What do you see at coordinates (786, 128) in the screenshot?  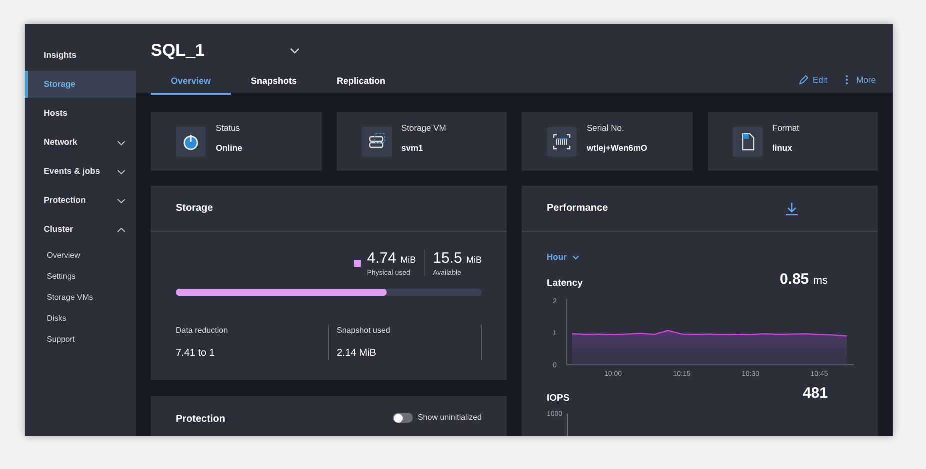 I see `info-label: Format` at bounding box center [786, 128].